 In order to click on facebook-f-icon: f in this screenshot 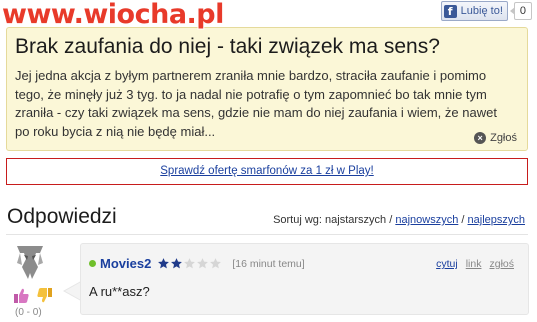, I will do `click(450, 11)`.